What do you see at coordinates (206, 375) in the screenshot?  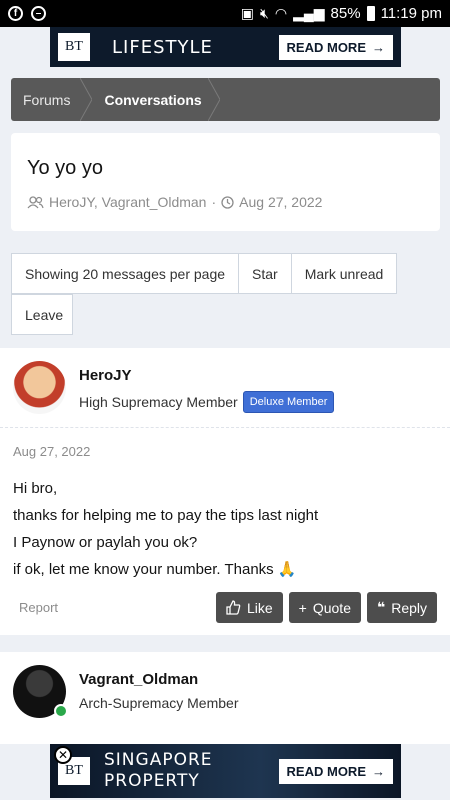 I see `username: HeroJY` at bounding box center [206, 375].